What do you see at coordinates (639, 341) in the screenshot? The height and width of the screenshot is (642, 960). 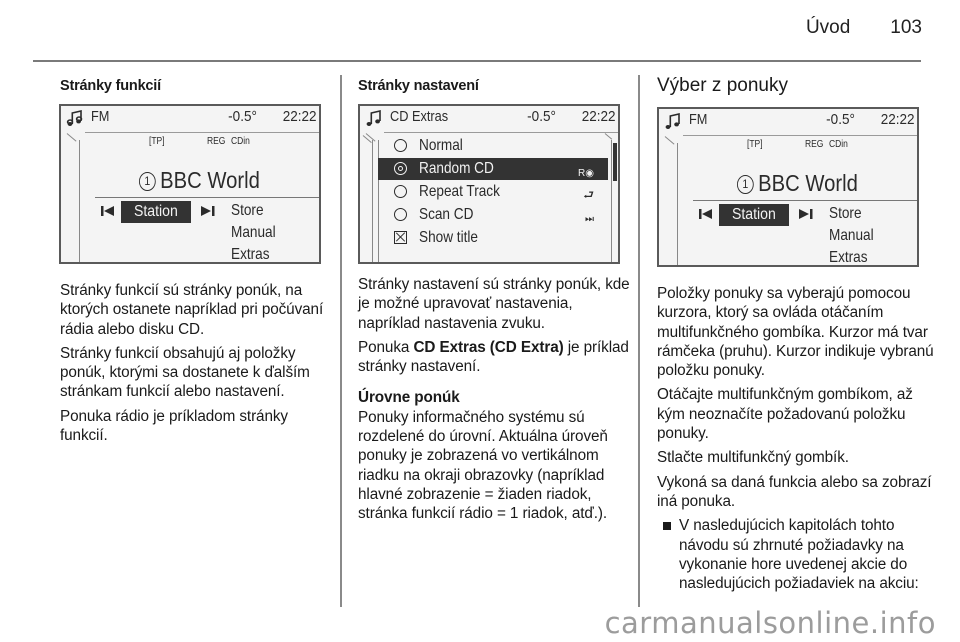 I see `column-divider-right` at bounding box center [639, 341].